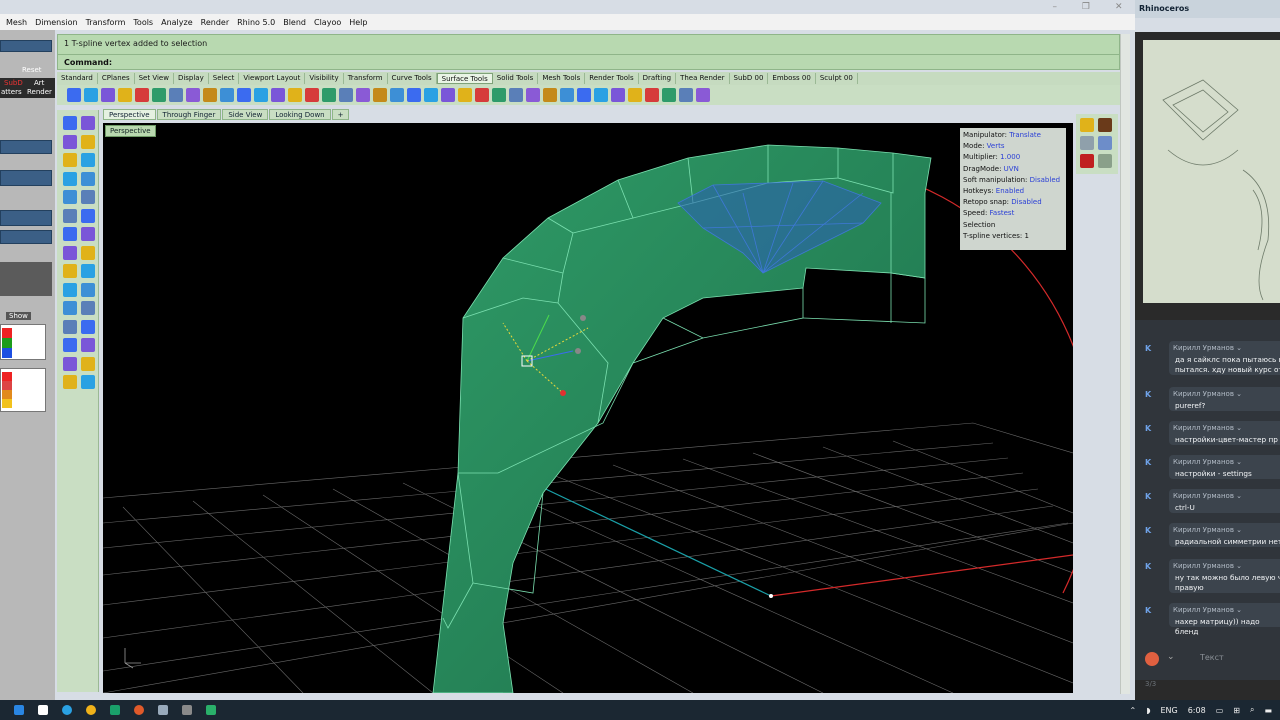  What do you see at coordinates (1212, 657) in the screenshot?
I see `chat-input: Текст` at bounding box center [1212, 657].